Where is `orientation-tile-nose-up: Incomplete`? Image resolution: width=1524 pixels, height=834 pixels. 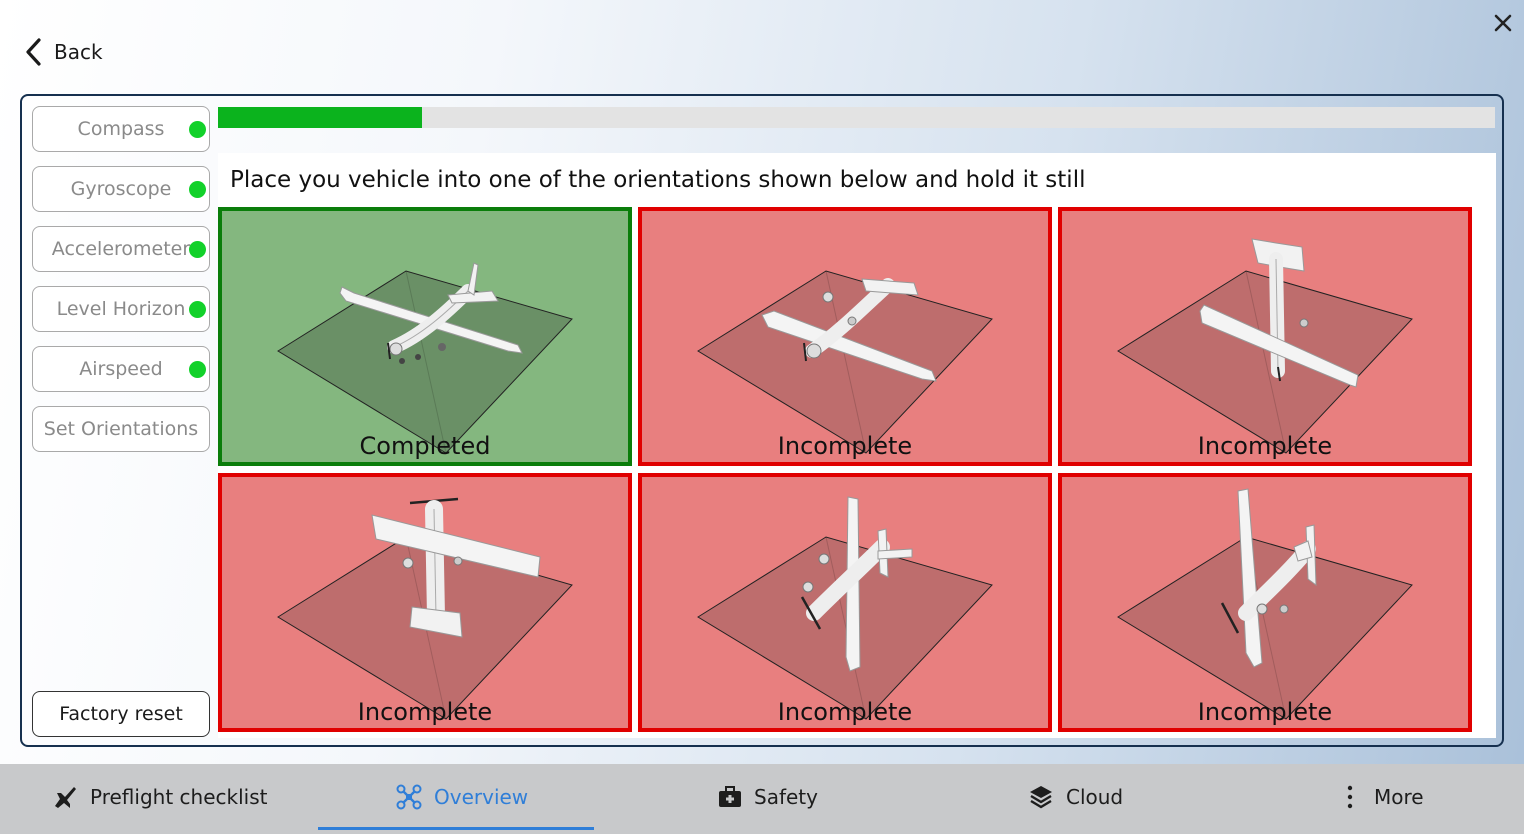 orientation-tile-nose-up: Incomplete is located at coordinates (425, 602).